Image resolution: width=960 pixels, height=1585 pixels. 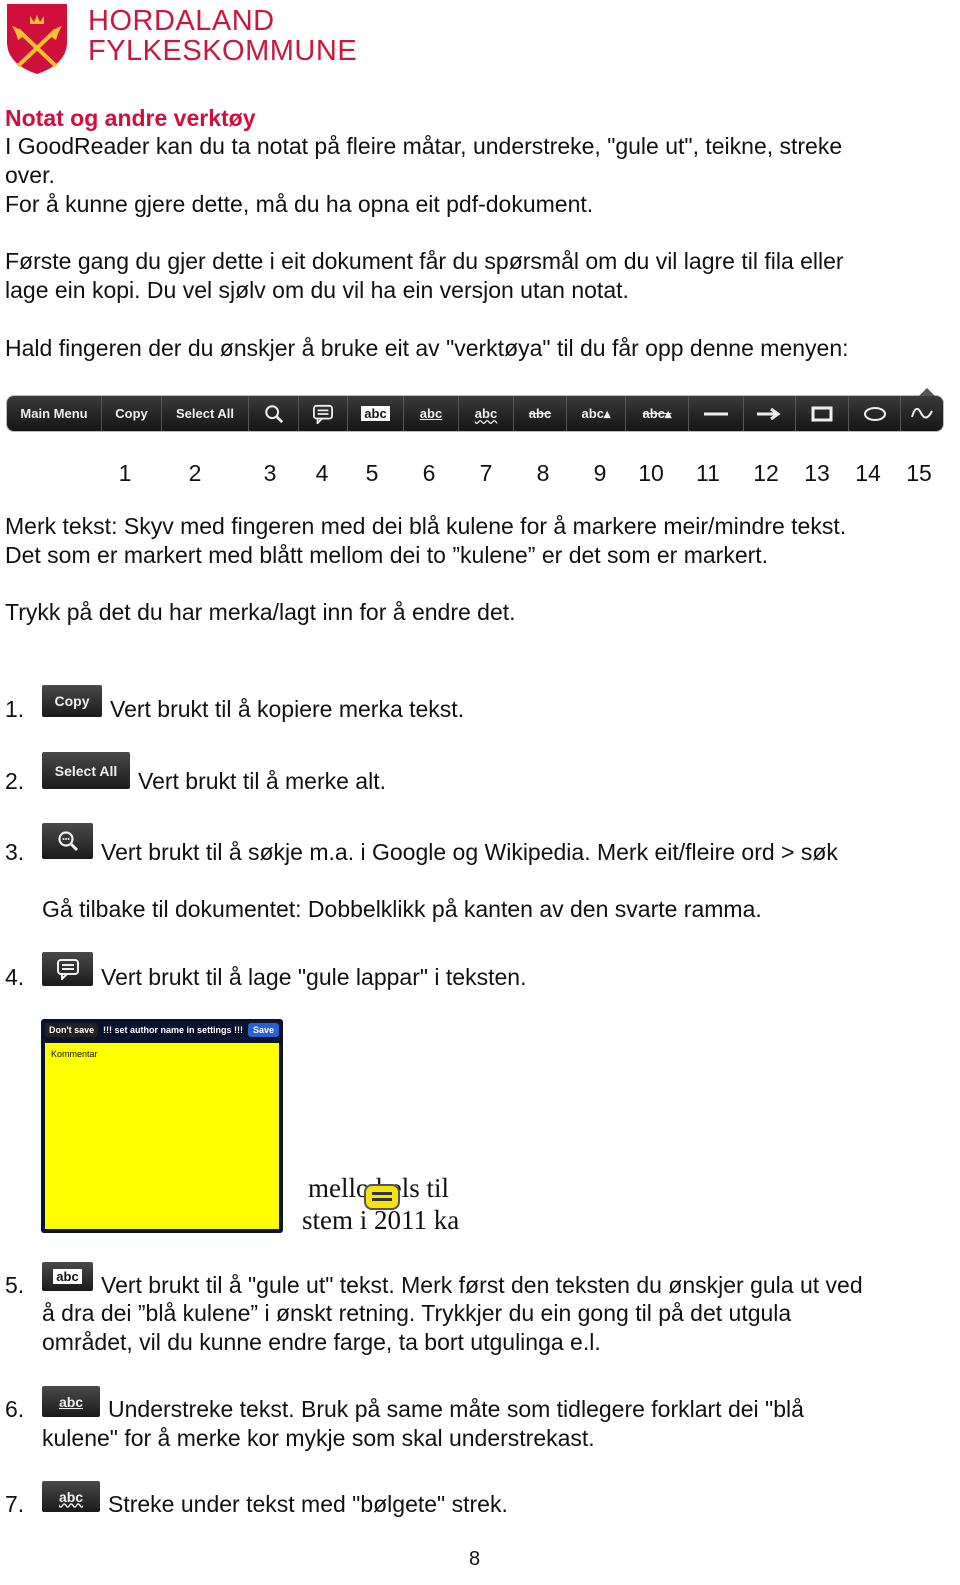 I want to click on toolbar-note-button, so click(x=323, y=413).